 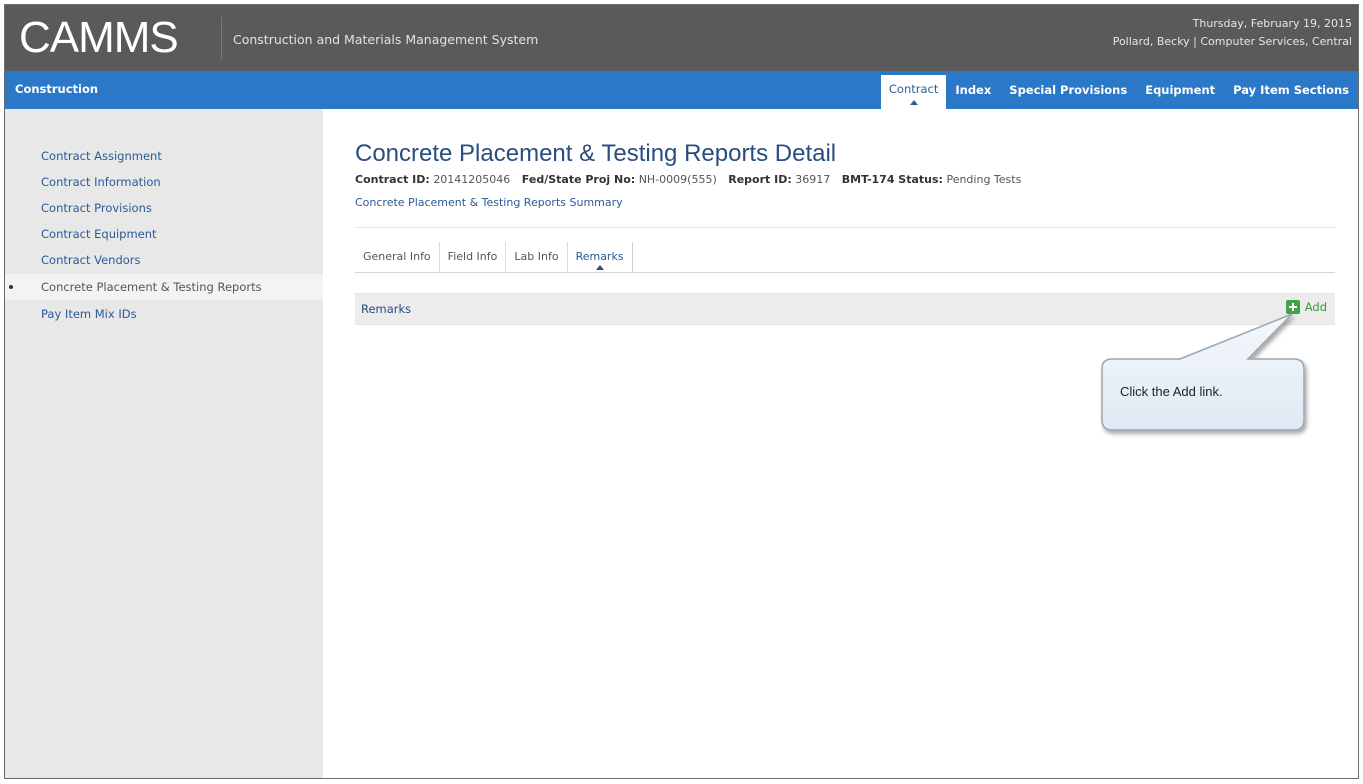 I want to click on tab-index: Index, so click(x=973, y=90).